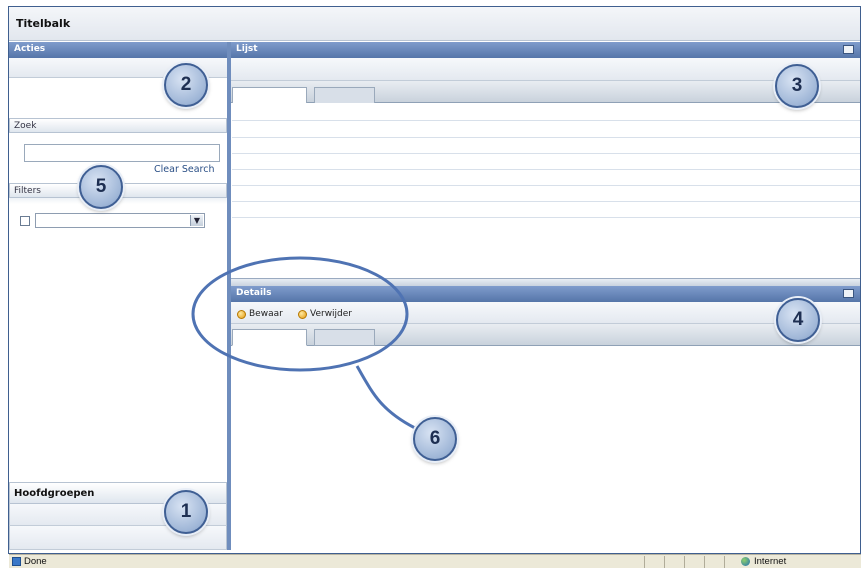  I want to click on globe-icon, so click(745, 561).